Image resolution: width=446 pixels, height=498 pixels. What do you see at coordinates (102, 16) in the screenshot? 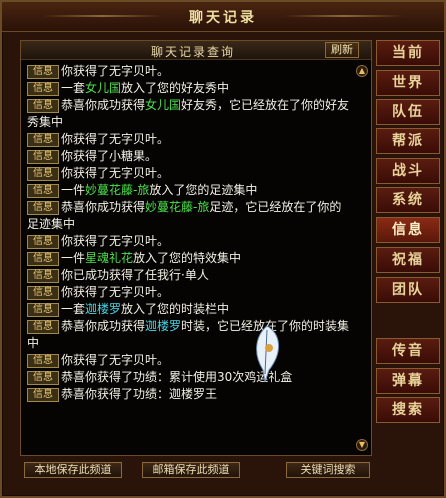
I see `title-ornament-left` at bounding box center [102, 16].